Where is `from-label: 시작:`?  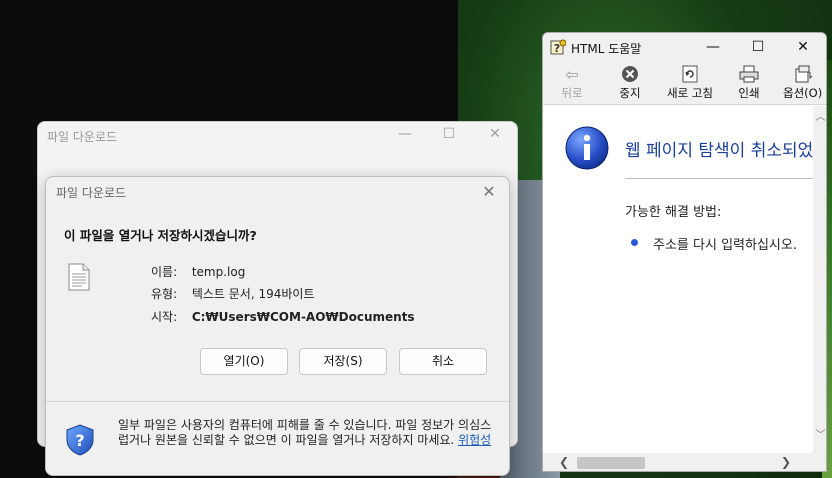
from-label: 시작: is located at coordinates (164, 317).